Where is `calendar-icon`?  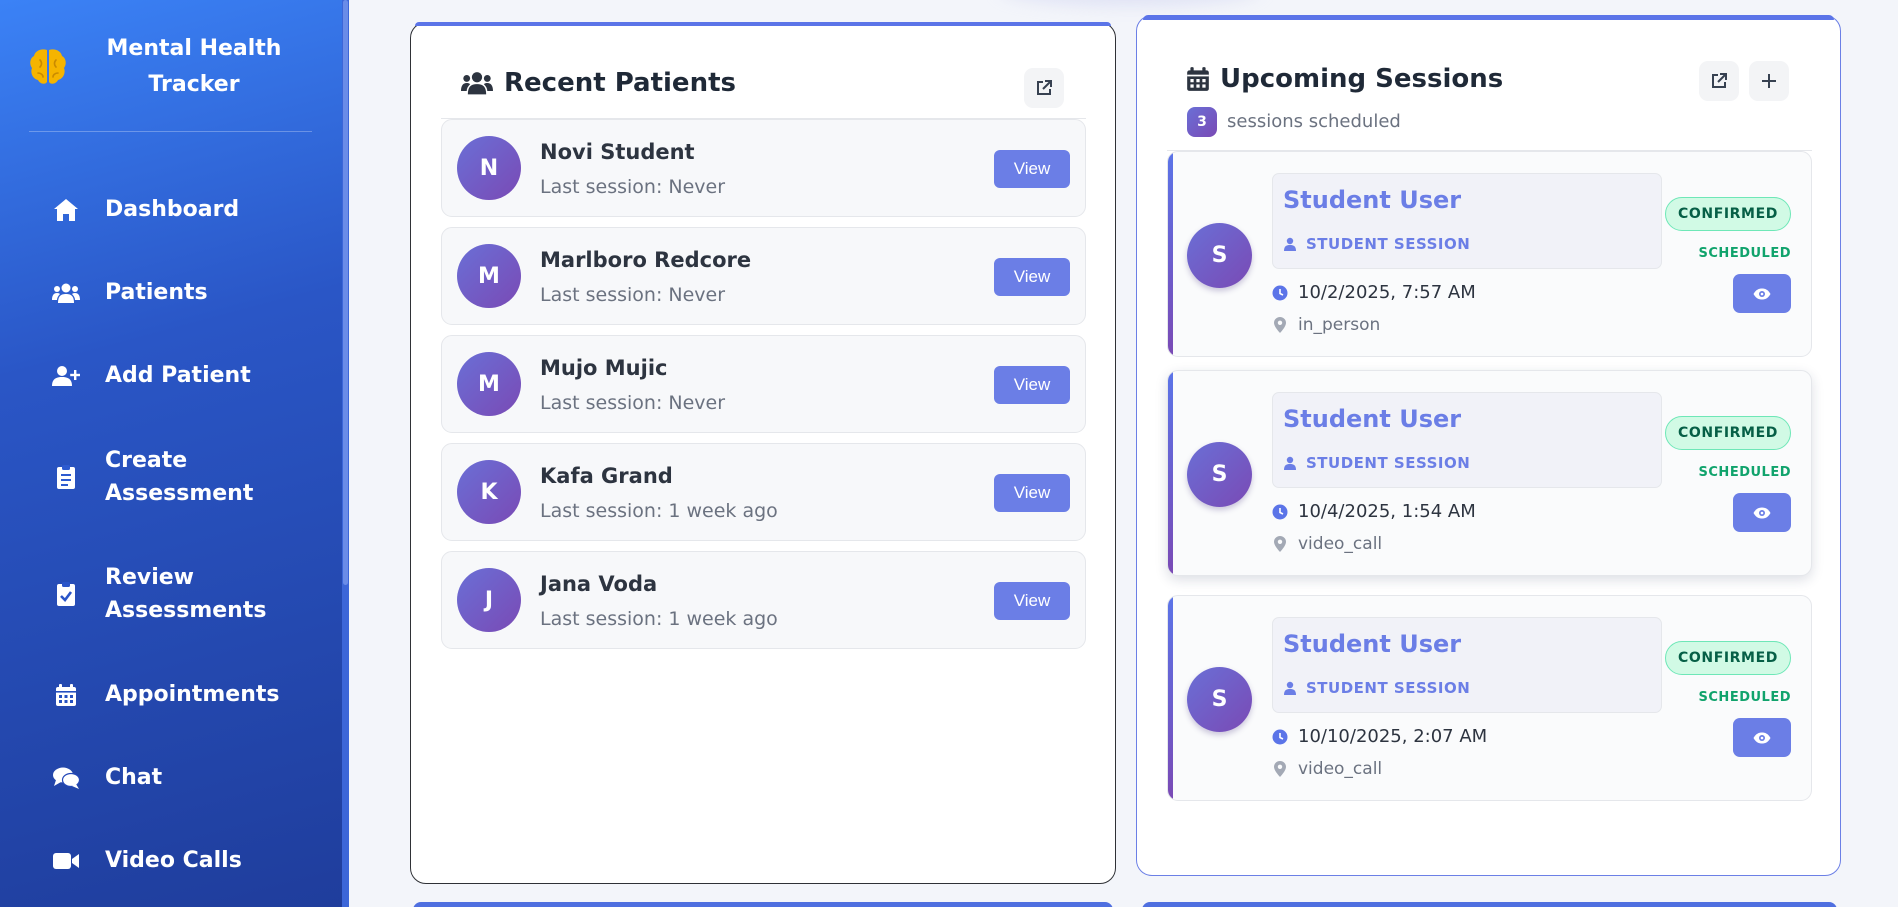
calendar-icon is located at coordinates (1198, 79).